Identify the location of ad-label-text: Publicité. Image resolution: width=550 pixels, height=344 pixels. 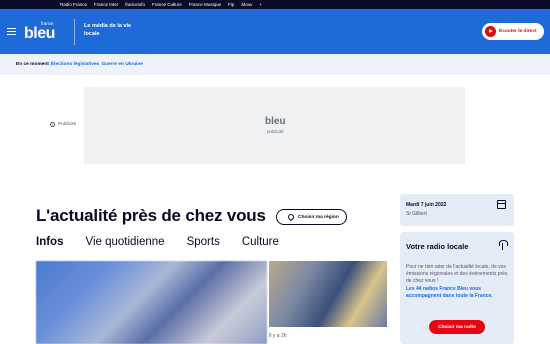
(67, 124).